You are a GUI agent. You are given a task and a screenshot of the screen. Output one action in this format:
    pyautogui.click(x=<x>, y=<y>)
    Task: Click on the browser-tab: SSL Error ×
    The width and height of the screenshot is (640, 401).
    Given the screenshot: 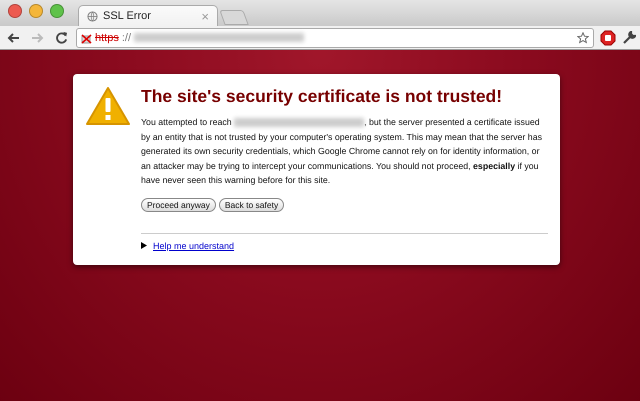 What is the action you would take?
    pyautogui.click(x=148, y=15)
    